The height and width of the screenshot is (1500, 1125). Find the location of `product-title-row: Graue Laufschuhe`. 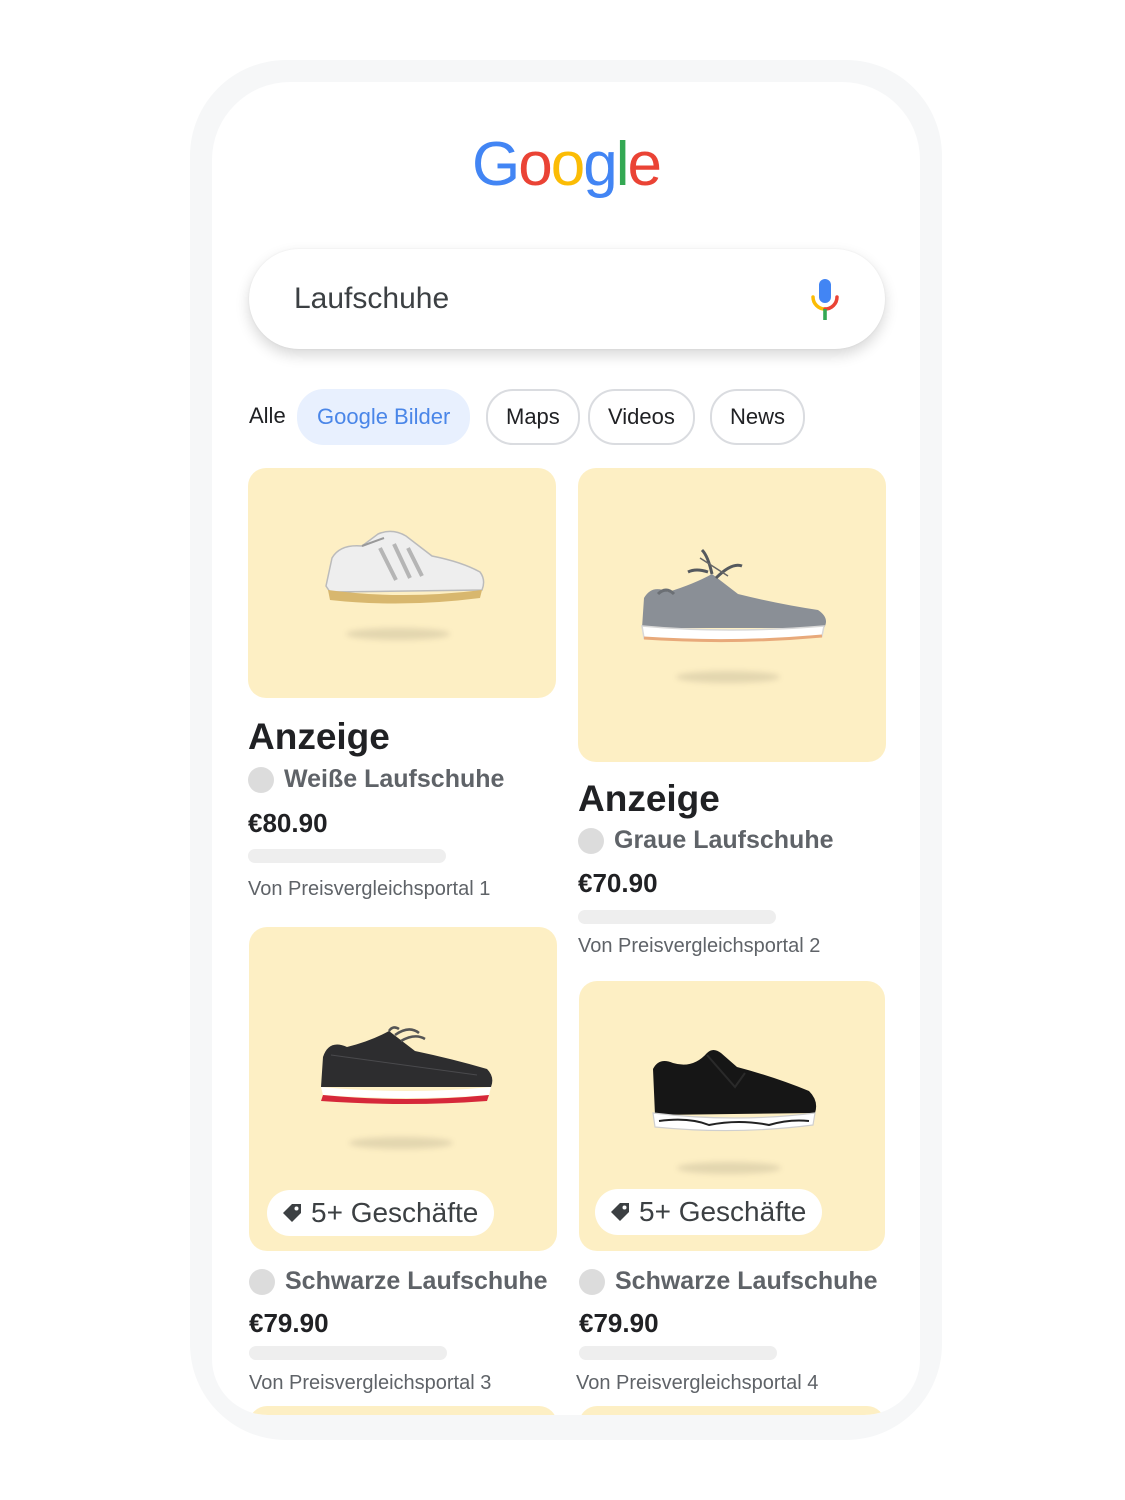

product-title-row: Graue Laufschuhe is located at coordinates (706, 840).